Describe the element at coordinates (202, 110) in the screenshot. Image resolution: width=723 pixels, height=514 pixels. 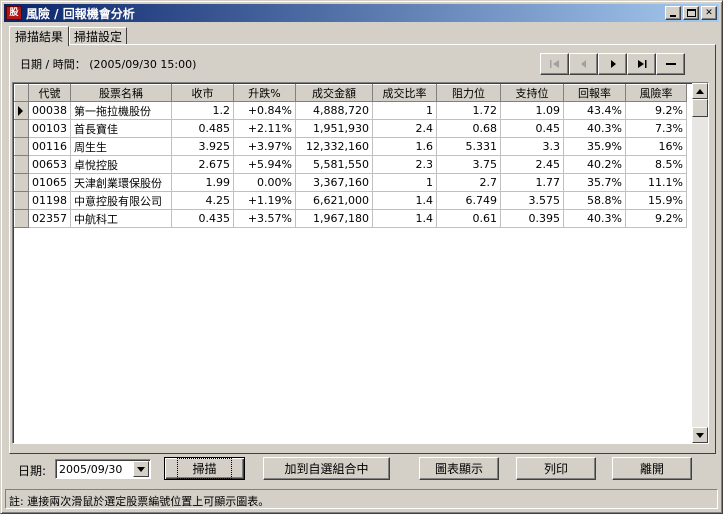
I see `table-cell: 1.2` at that location.